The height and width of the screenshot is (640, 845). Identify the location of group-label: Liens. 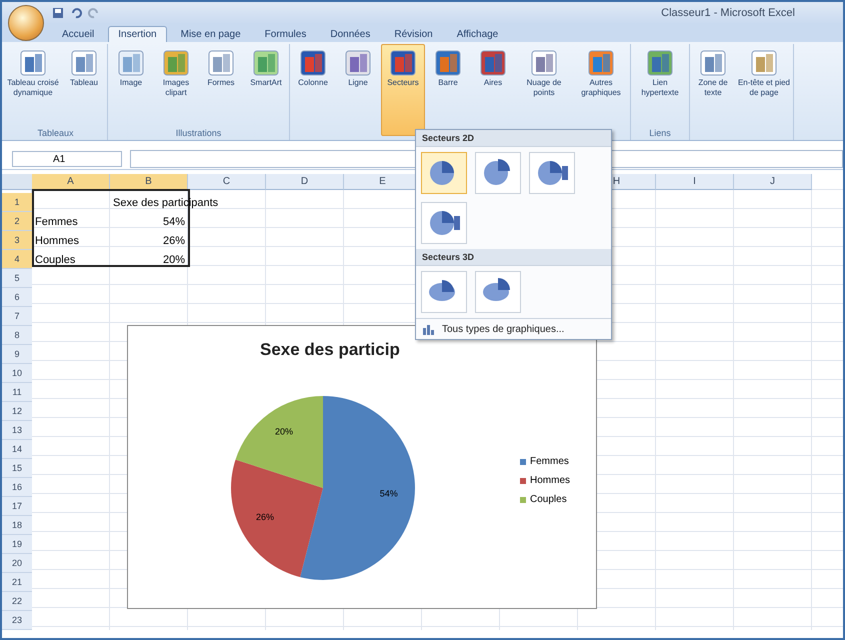
(660, 133).